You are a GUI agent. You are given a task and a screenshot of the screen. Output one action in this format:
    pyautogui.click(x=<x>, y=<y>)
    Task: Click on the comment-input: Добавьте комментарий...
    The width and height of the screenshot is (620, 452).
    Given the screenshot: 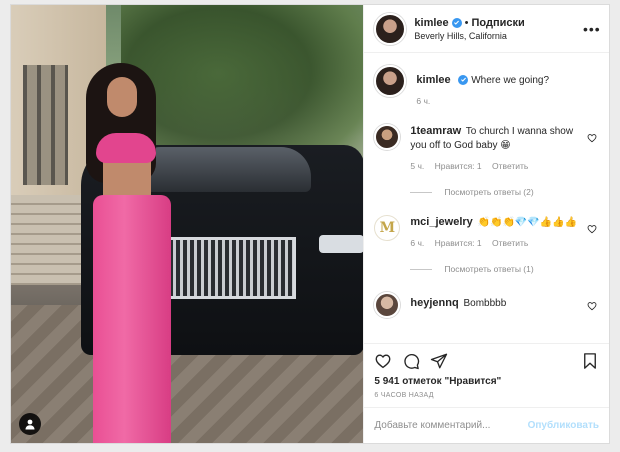 What is the action you would take?
    pyautogui.click(x=450, y=425)
    